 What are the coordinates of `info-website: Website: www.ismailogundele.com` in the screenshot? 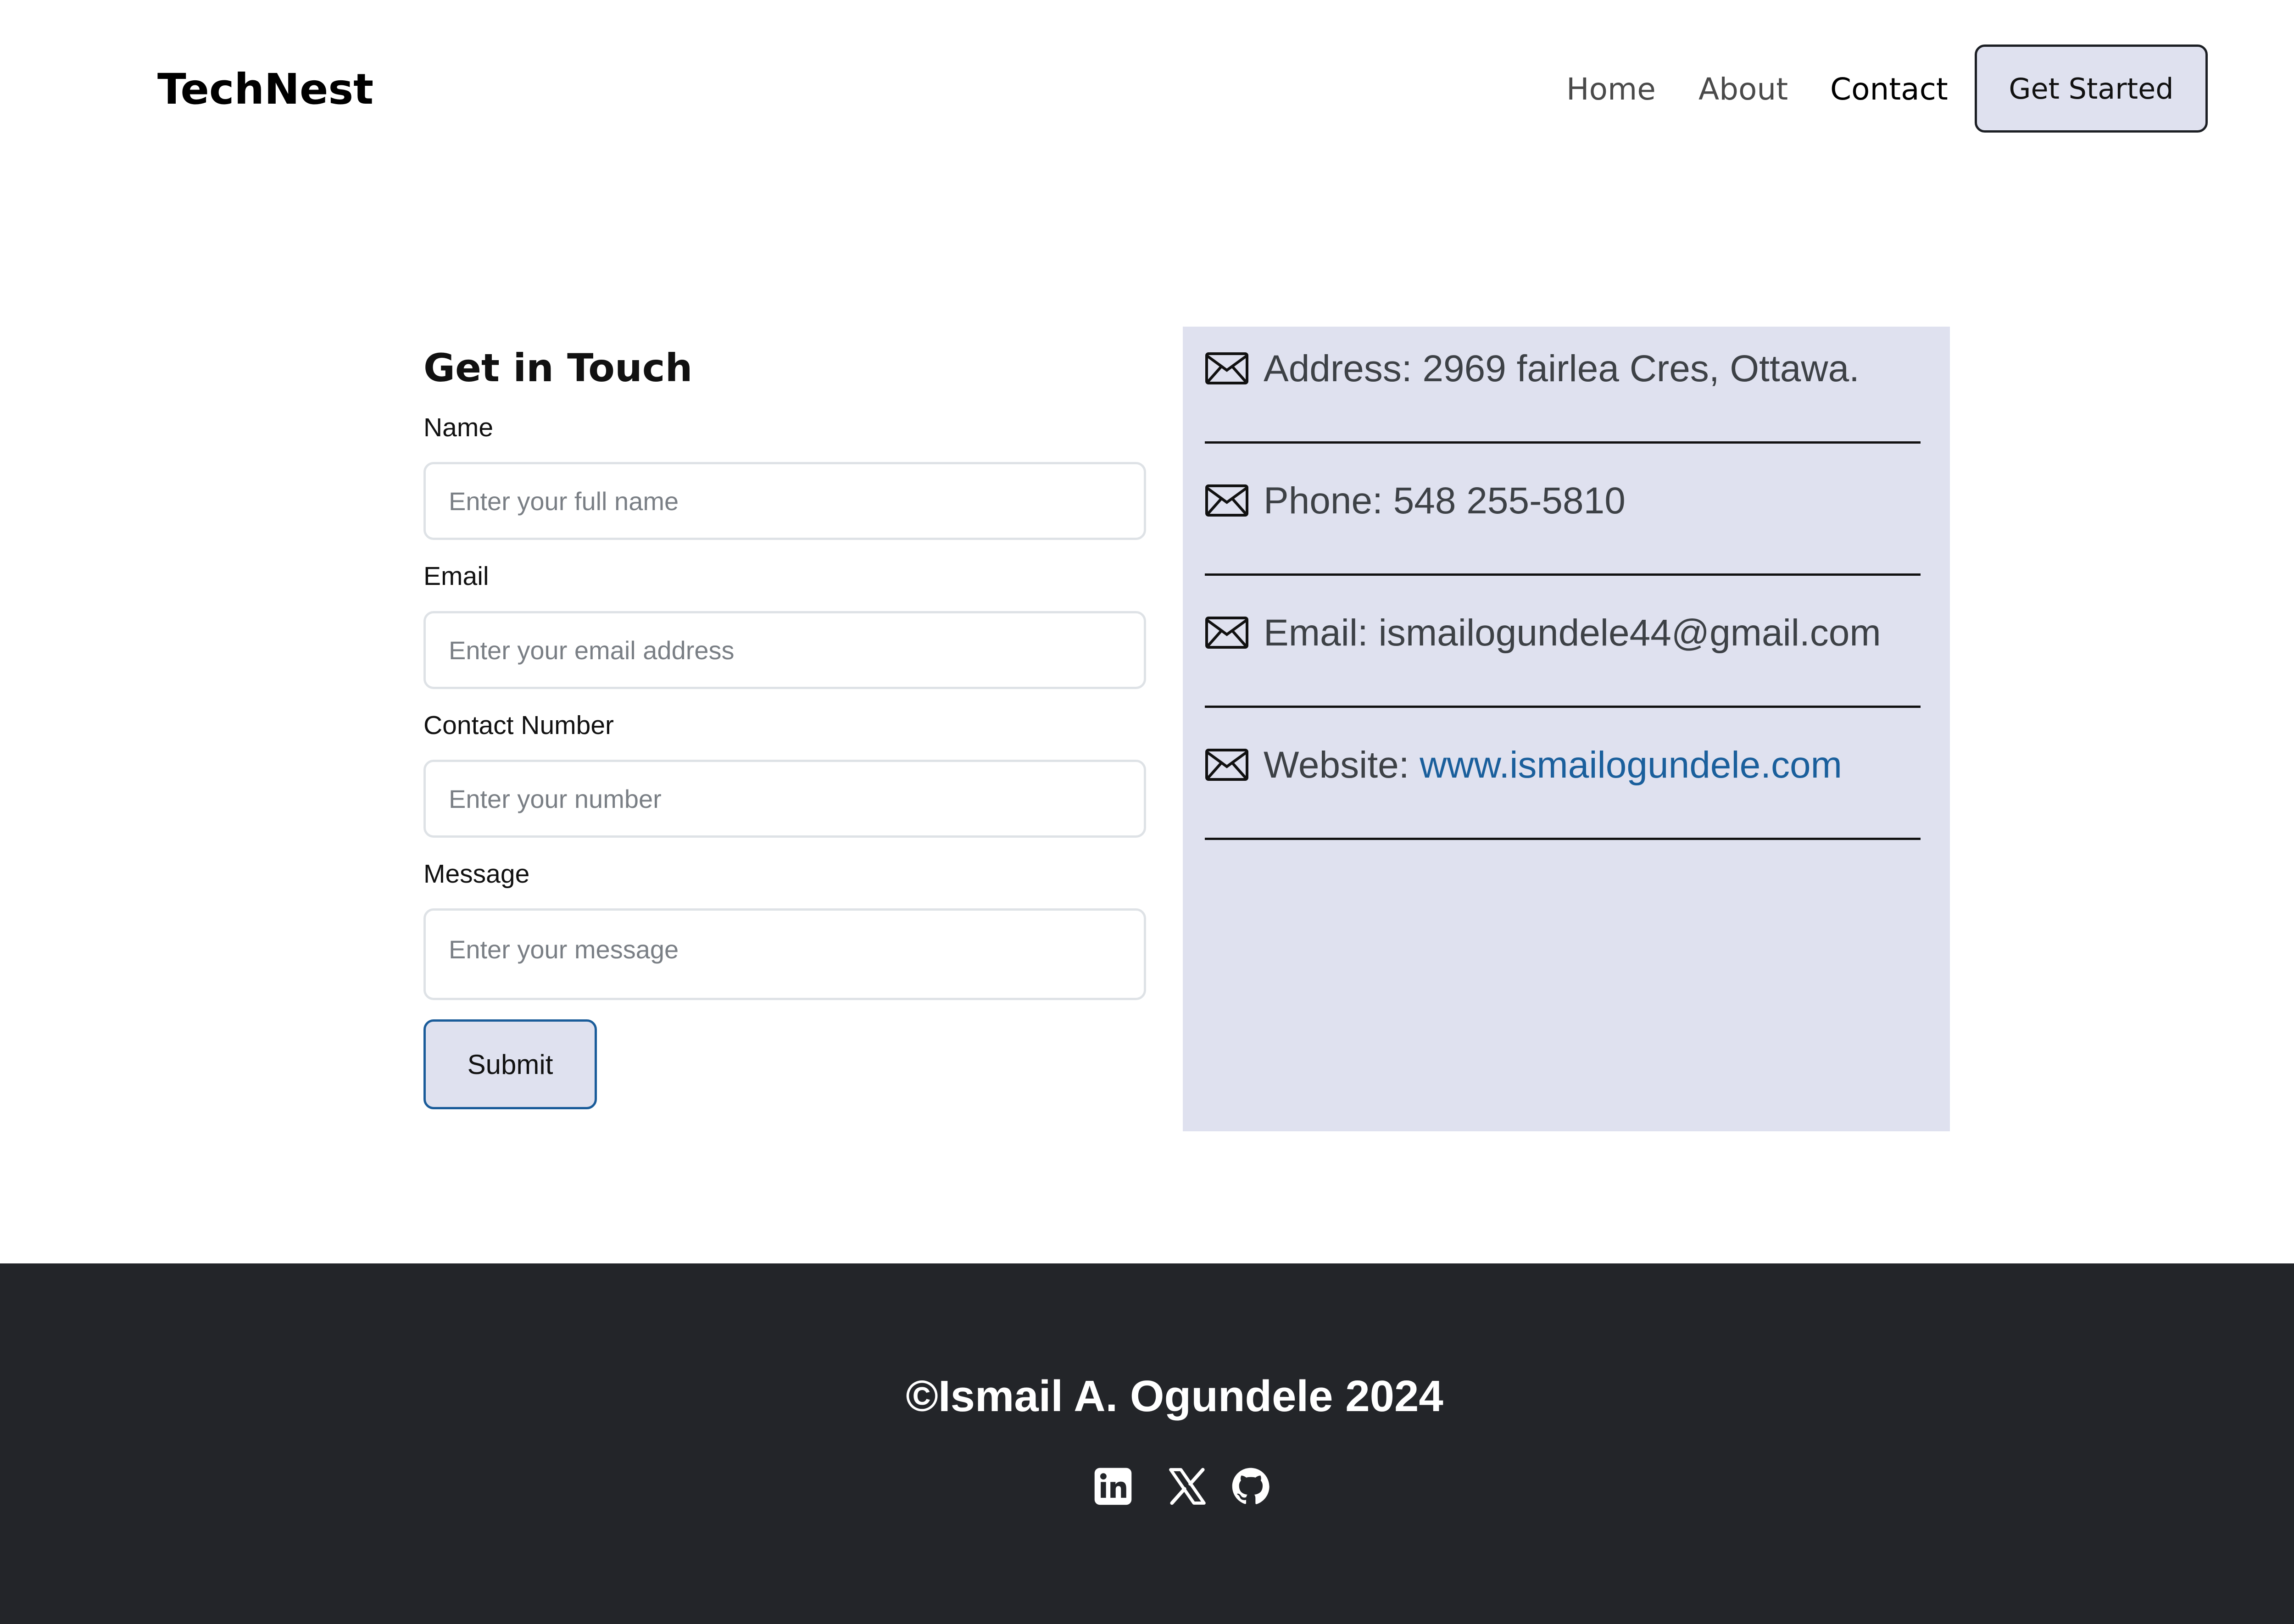 It's located at (1563, 789).